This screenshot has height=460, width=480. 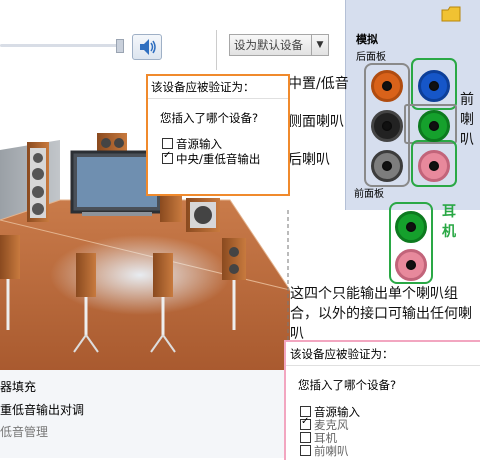 What do you see at coordinates (411, 265) in the screenshot?
I see `front-jack-pink` at bounding box center [411, 265].